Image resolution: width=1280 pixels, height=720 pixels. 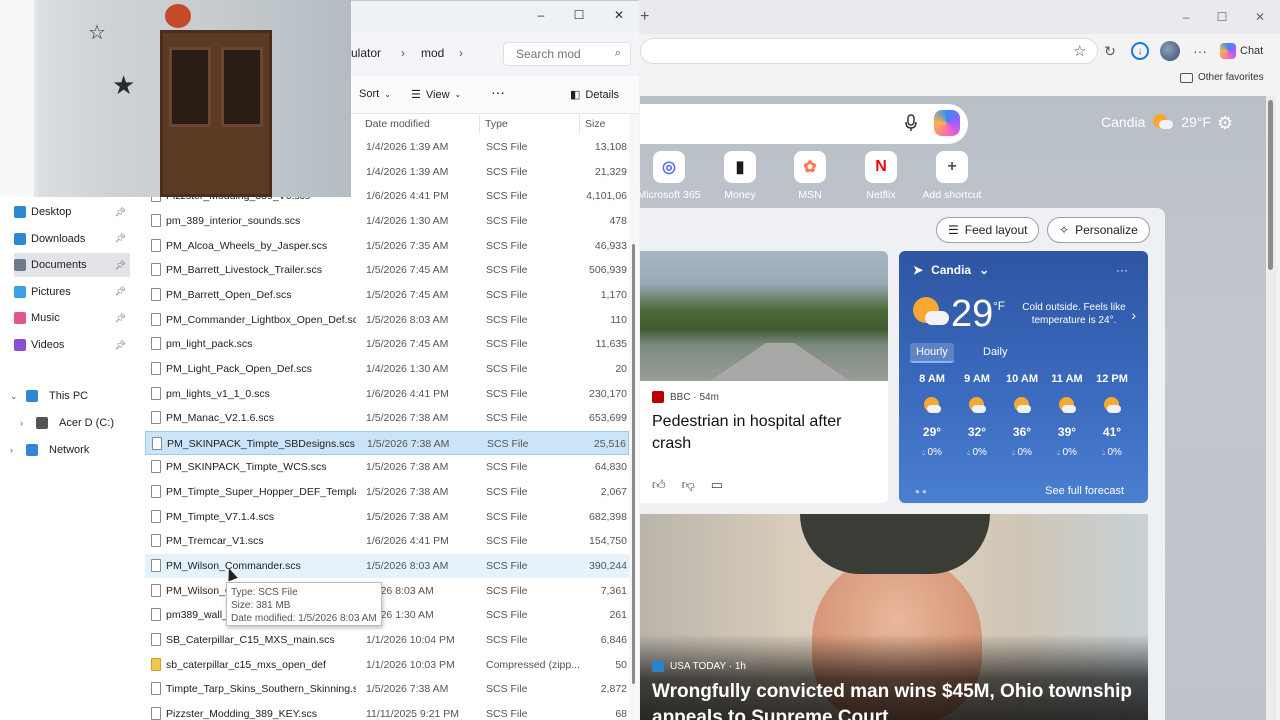 I want to click on hourly-forecast-item: 12 PM 41° 💧︎ 0%, so click(x=1112, y=415).